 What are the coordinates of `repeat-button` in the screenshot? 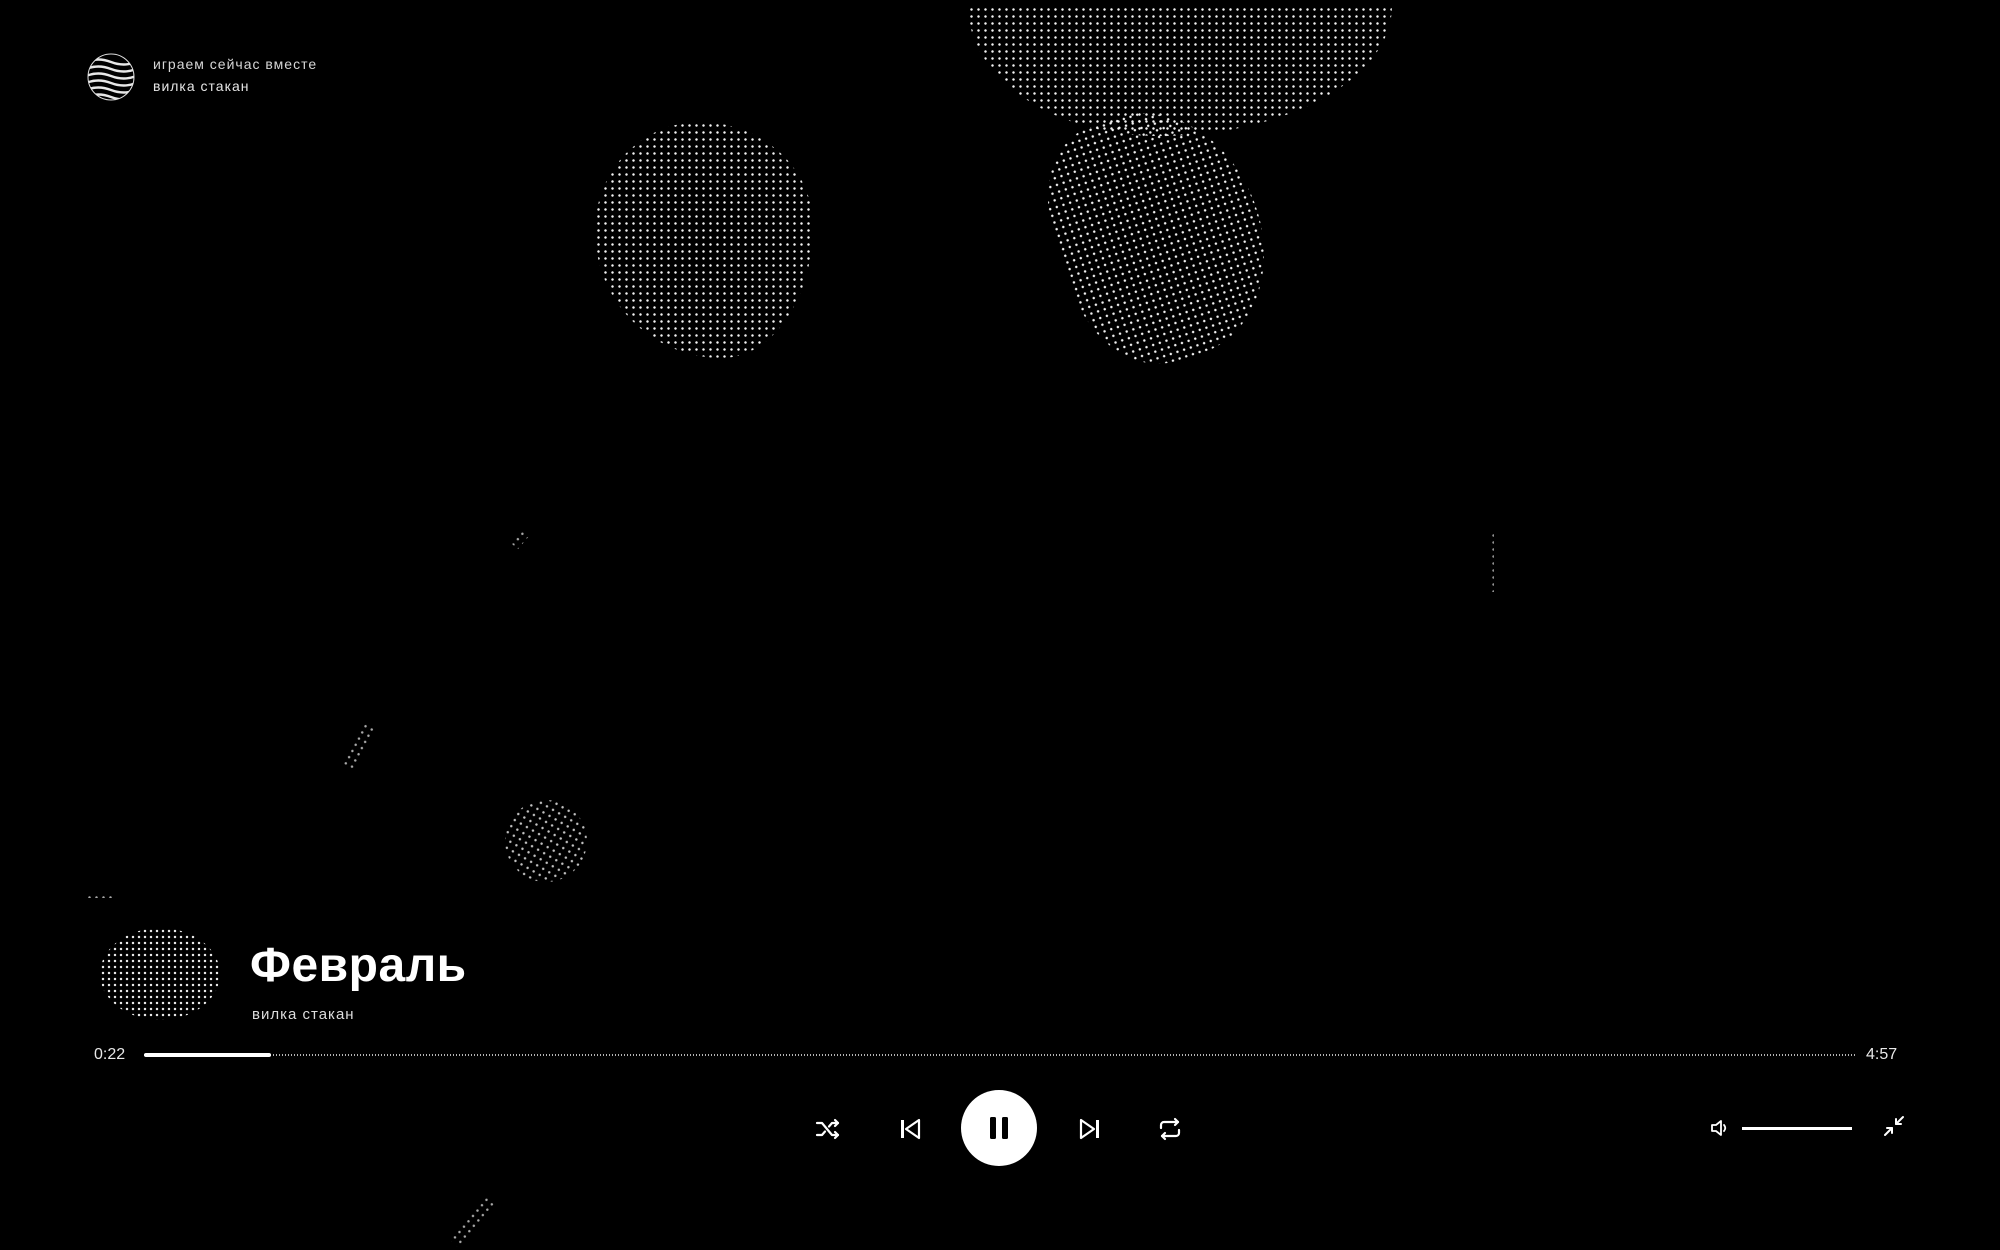 It's located at (1170, 1129).